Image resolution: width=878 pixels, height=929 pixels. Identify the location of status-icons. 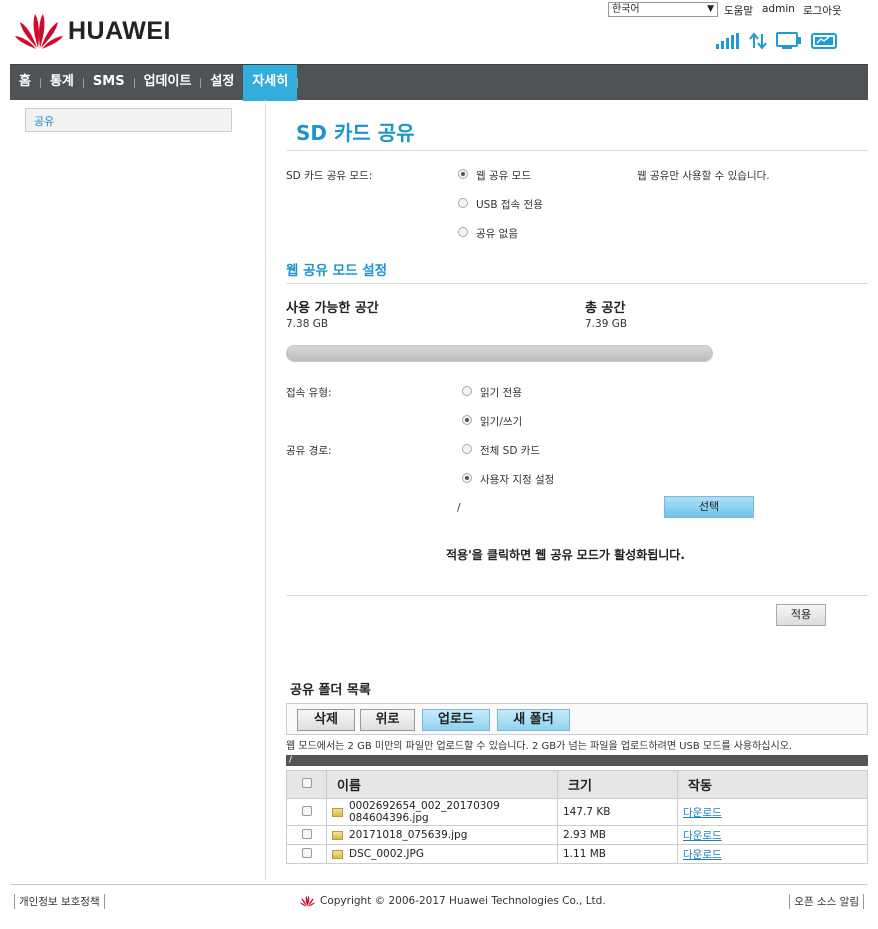
(777, 41).